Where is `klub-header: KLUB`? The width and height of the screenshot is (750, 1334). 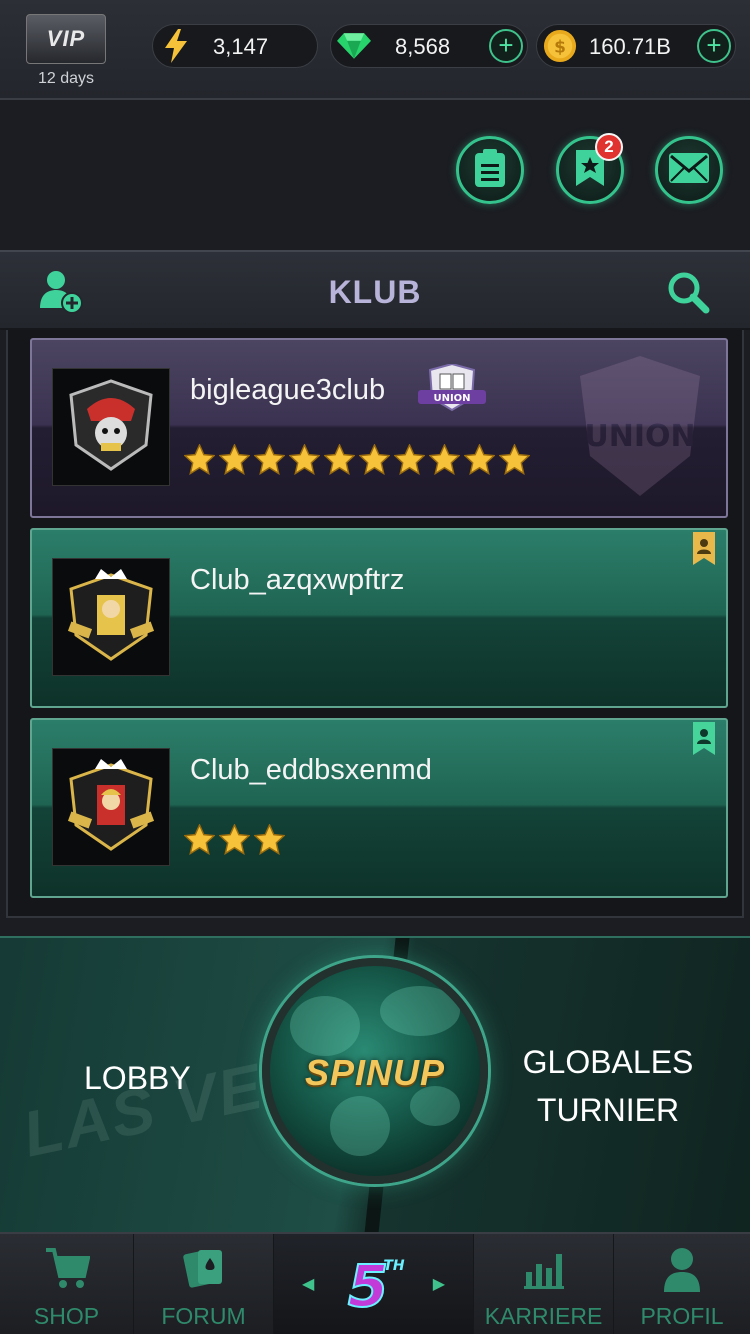 klub-header: KLUB is located at coordinates (375, 290).